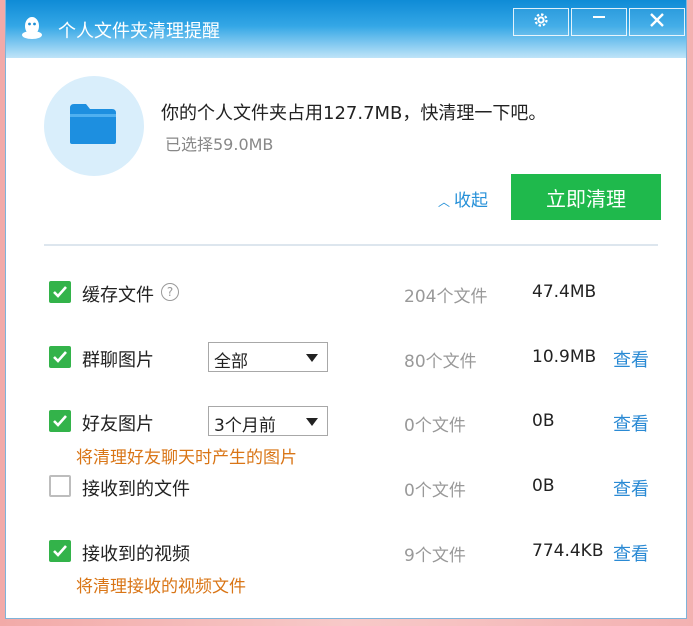 The height and width of the screenshot is (626, 693). I want to click on clean-now-button: 立即清理, so click(586, 197).